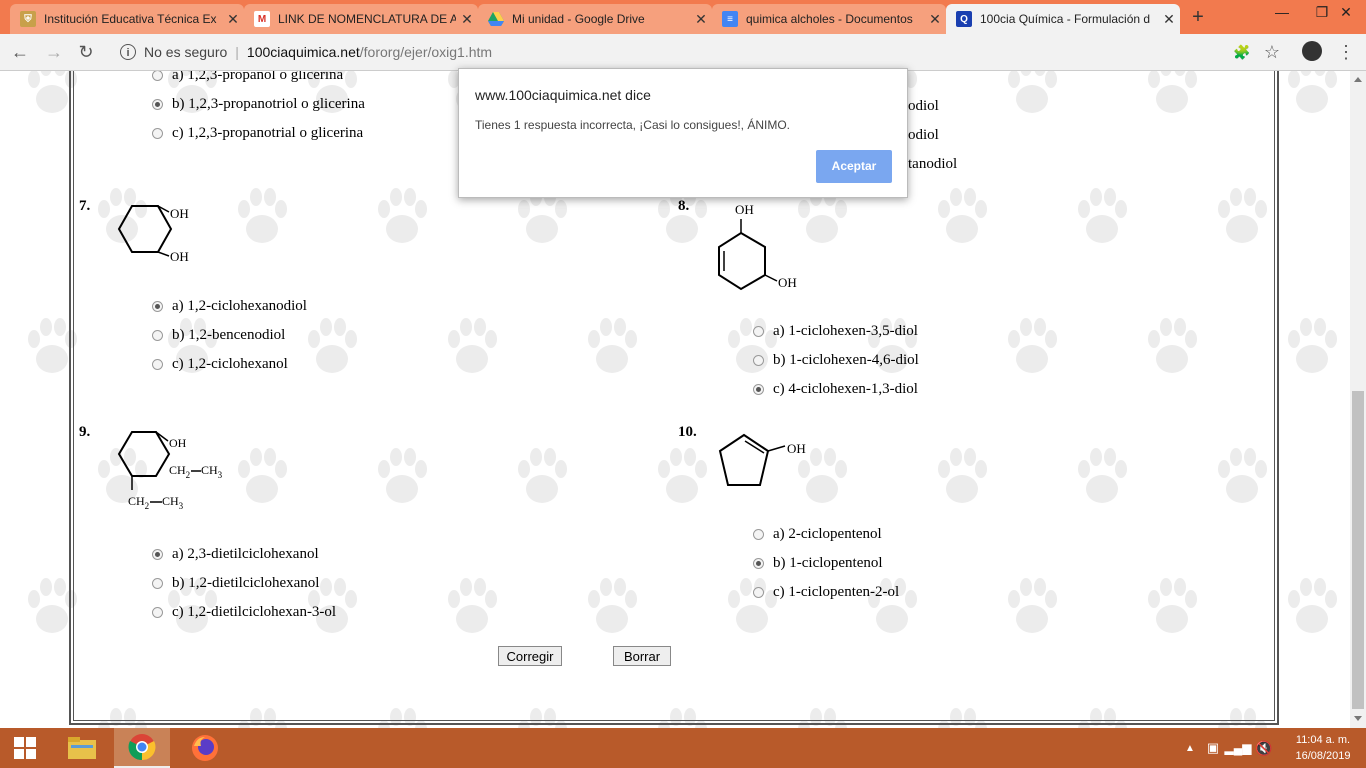 The width and height of the screenshot is (1366, 768). I want to click on firefox-icon, so click(205, 748).